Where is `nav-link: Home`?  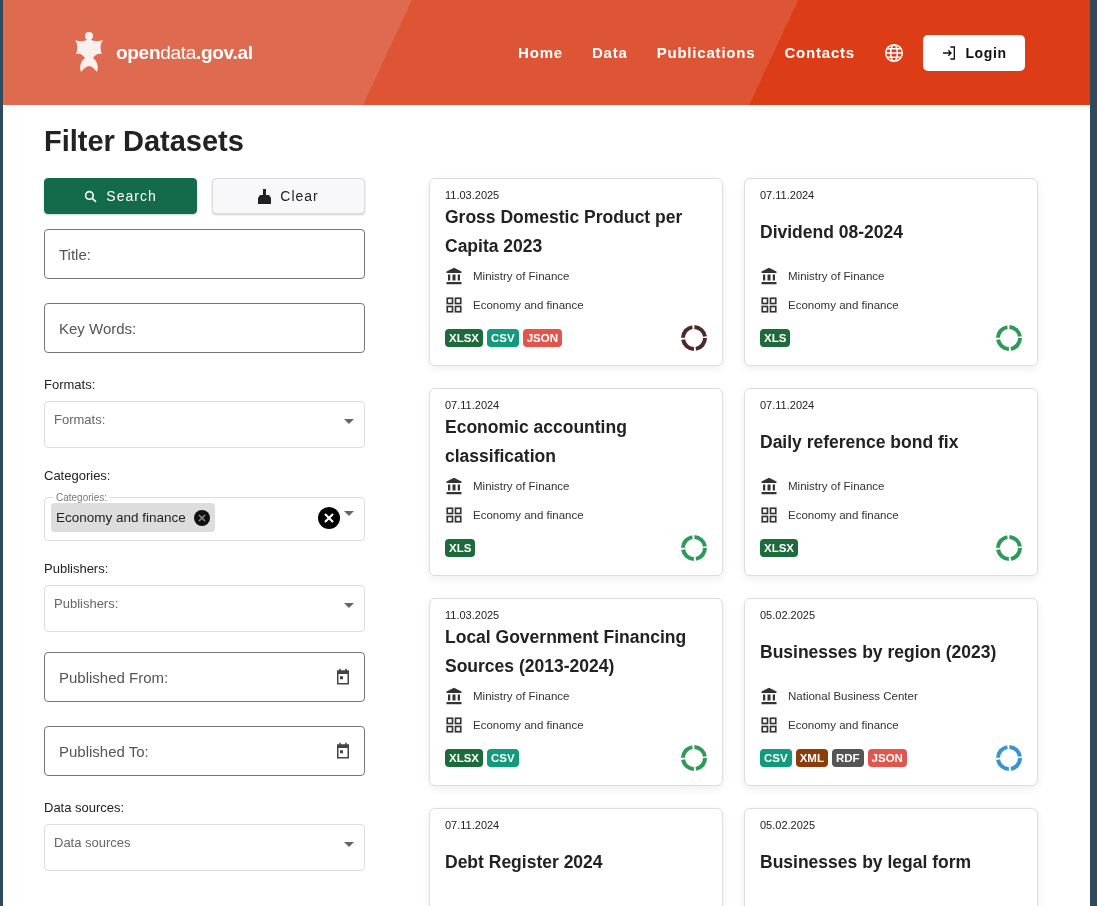 nav-link: Home is located at coordinates (540, 52).